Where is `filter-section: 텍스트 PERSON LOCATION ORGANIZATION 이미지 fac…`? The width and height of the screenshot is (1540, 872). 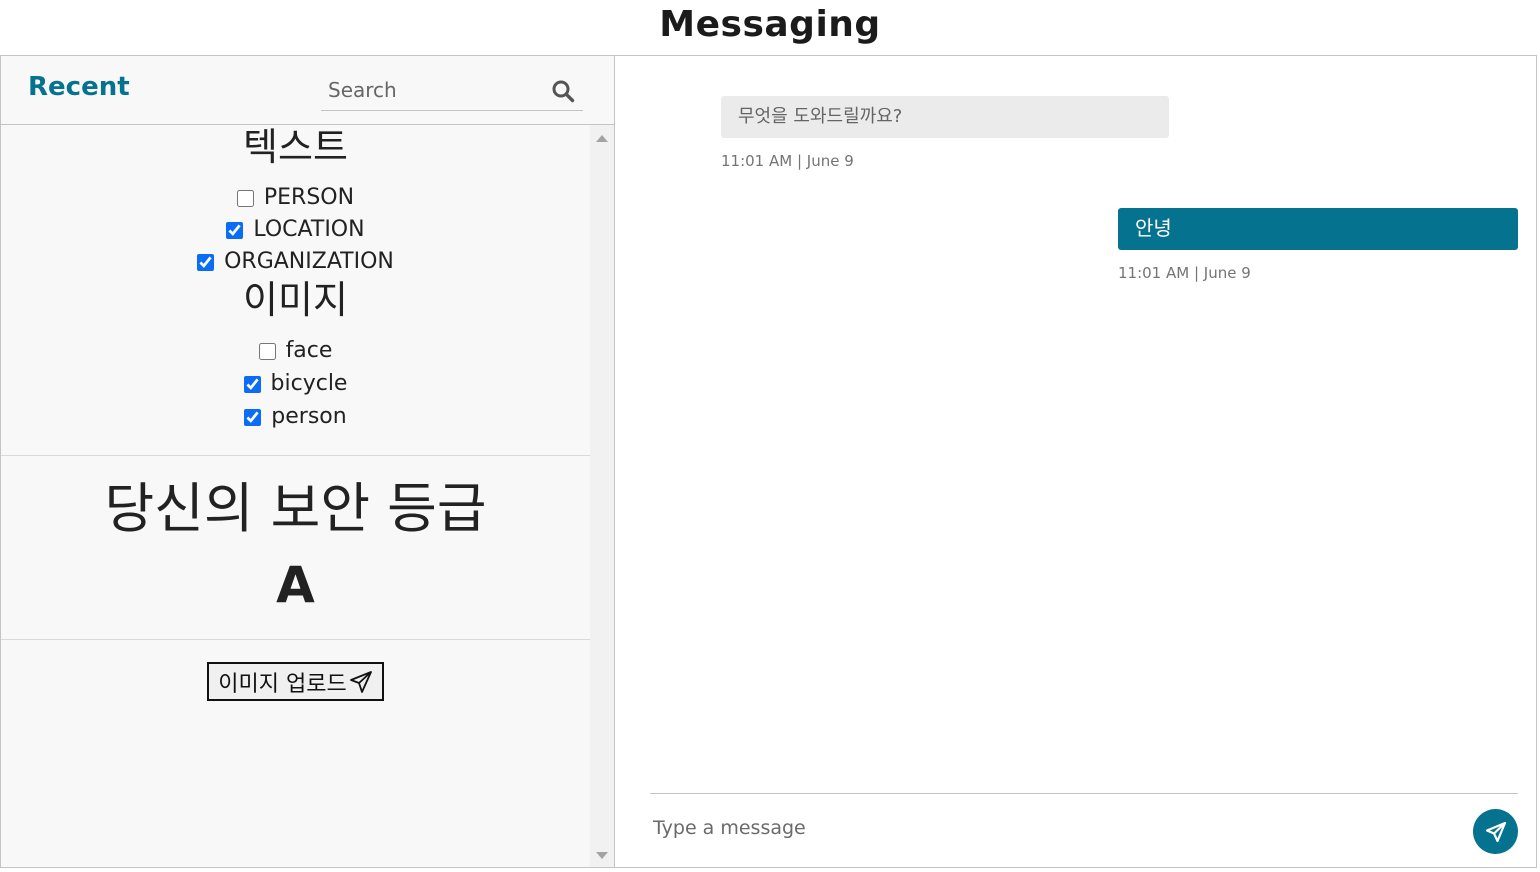 filter-section: 텍스트 PERSON LOCATION ORGANIZATION 이미지 fac… is located at coordinates (295, 290).